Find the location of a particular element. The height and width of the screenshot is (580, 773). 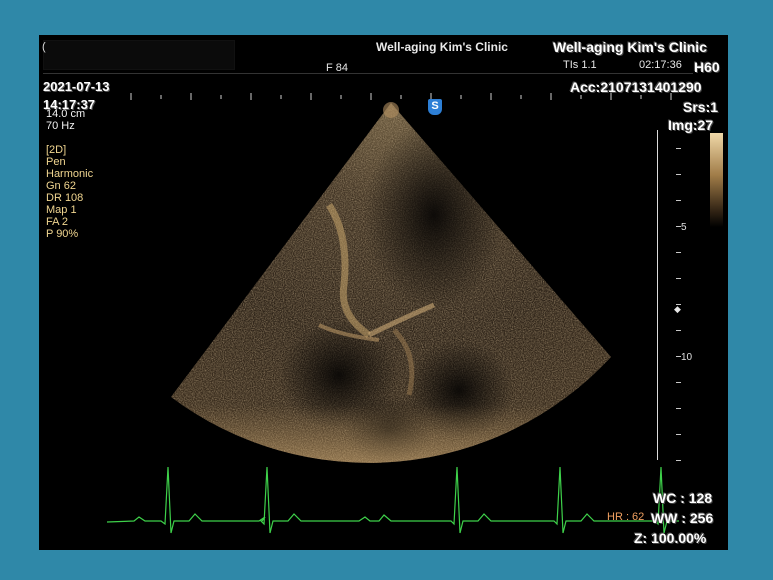

heart-rate: HR : 62 is located at coordinates (626, 517).